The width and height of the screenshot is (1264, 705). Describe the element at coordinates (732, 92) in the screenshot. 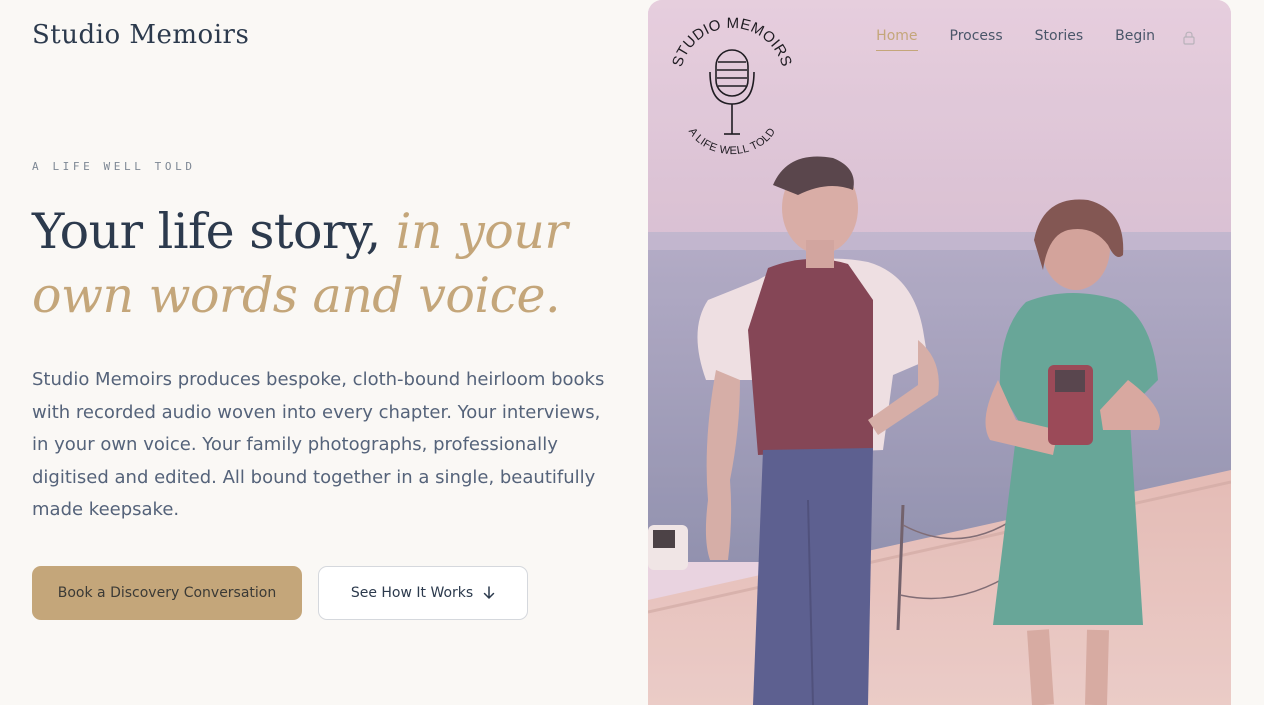

I see `microphone-icon` at that location.